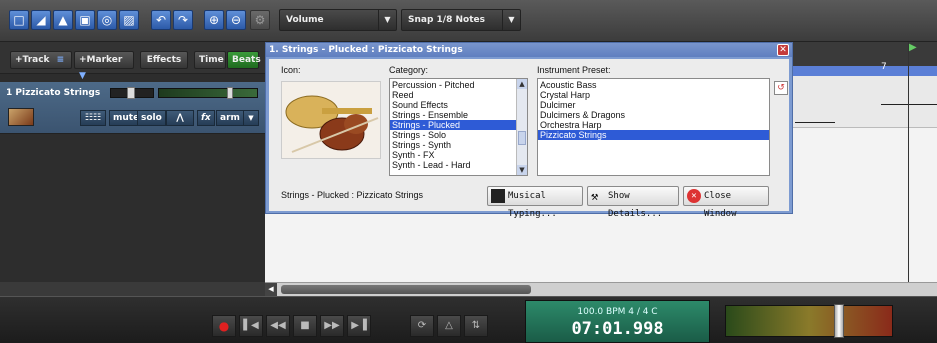  Describe the element at coordinates (653, 115) in the screenshot. I see `preset-item: Dulcimers & Dragons` at that location.